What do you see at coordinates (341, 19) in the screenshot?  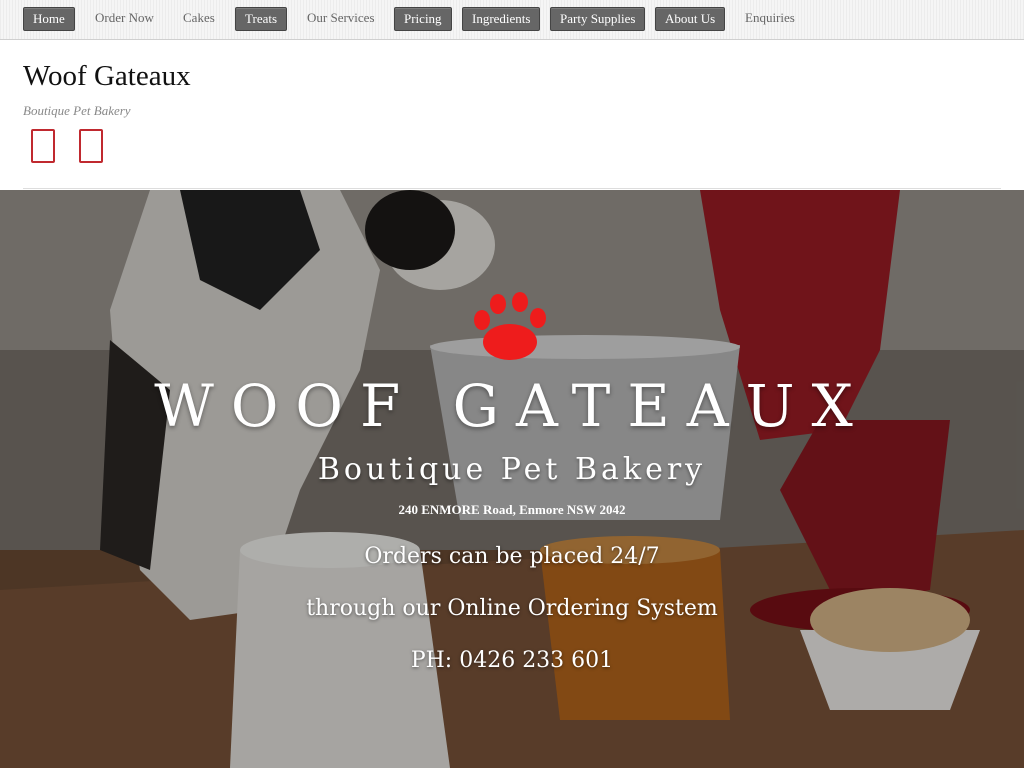 I see `nav-our-services: Our Services` at bounding box center [341, 19].